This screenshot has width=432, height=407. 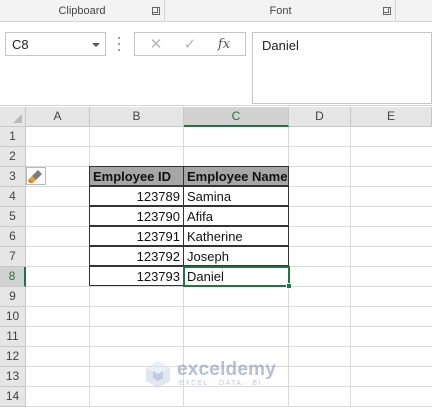 I want to click on table-header-employee-name: Employee Name, so click(x=236, y=176).